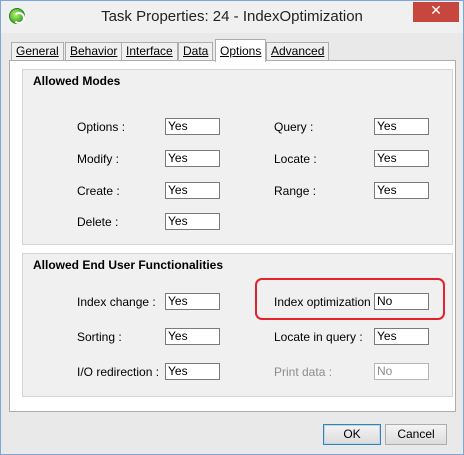  Describe the element at coordinates (101, 127) in the screenshot. I see `options-label: Options :` at that location.